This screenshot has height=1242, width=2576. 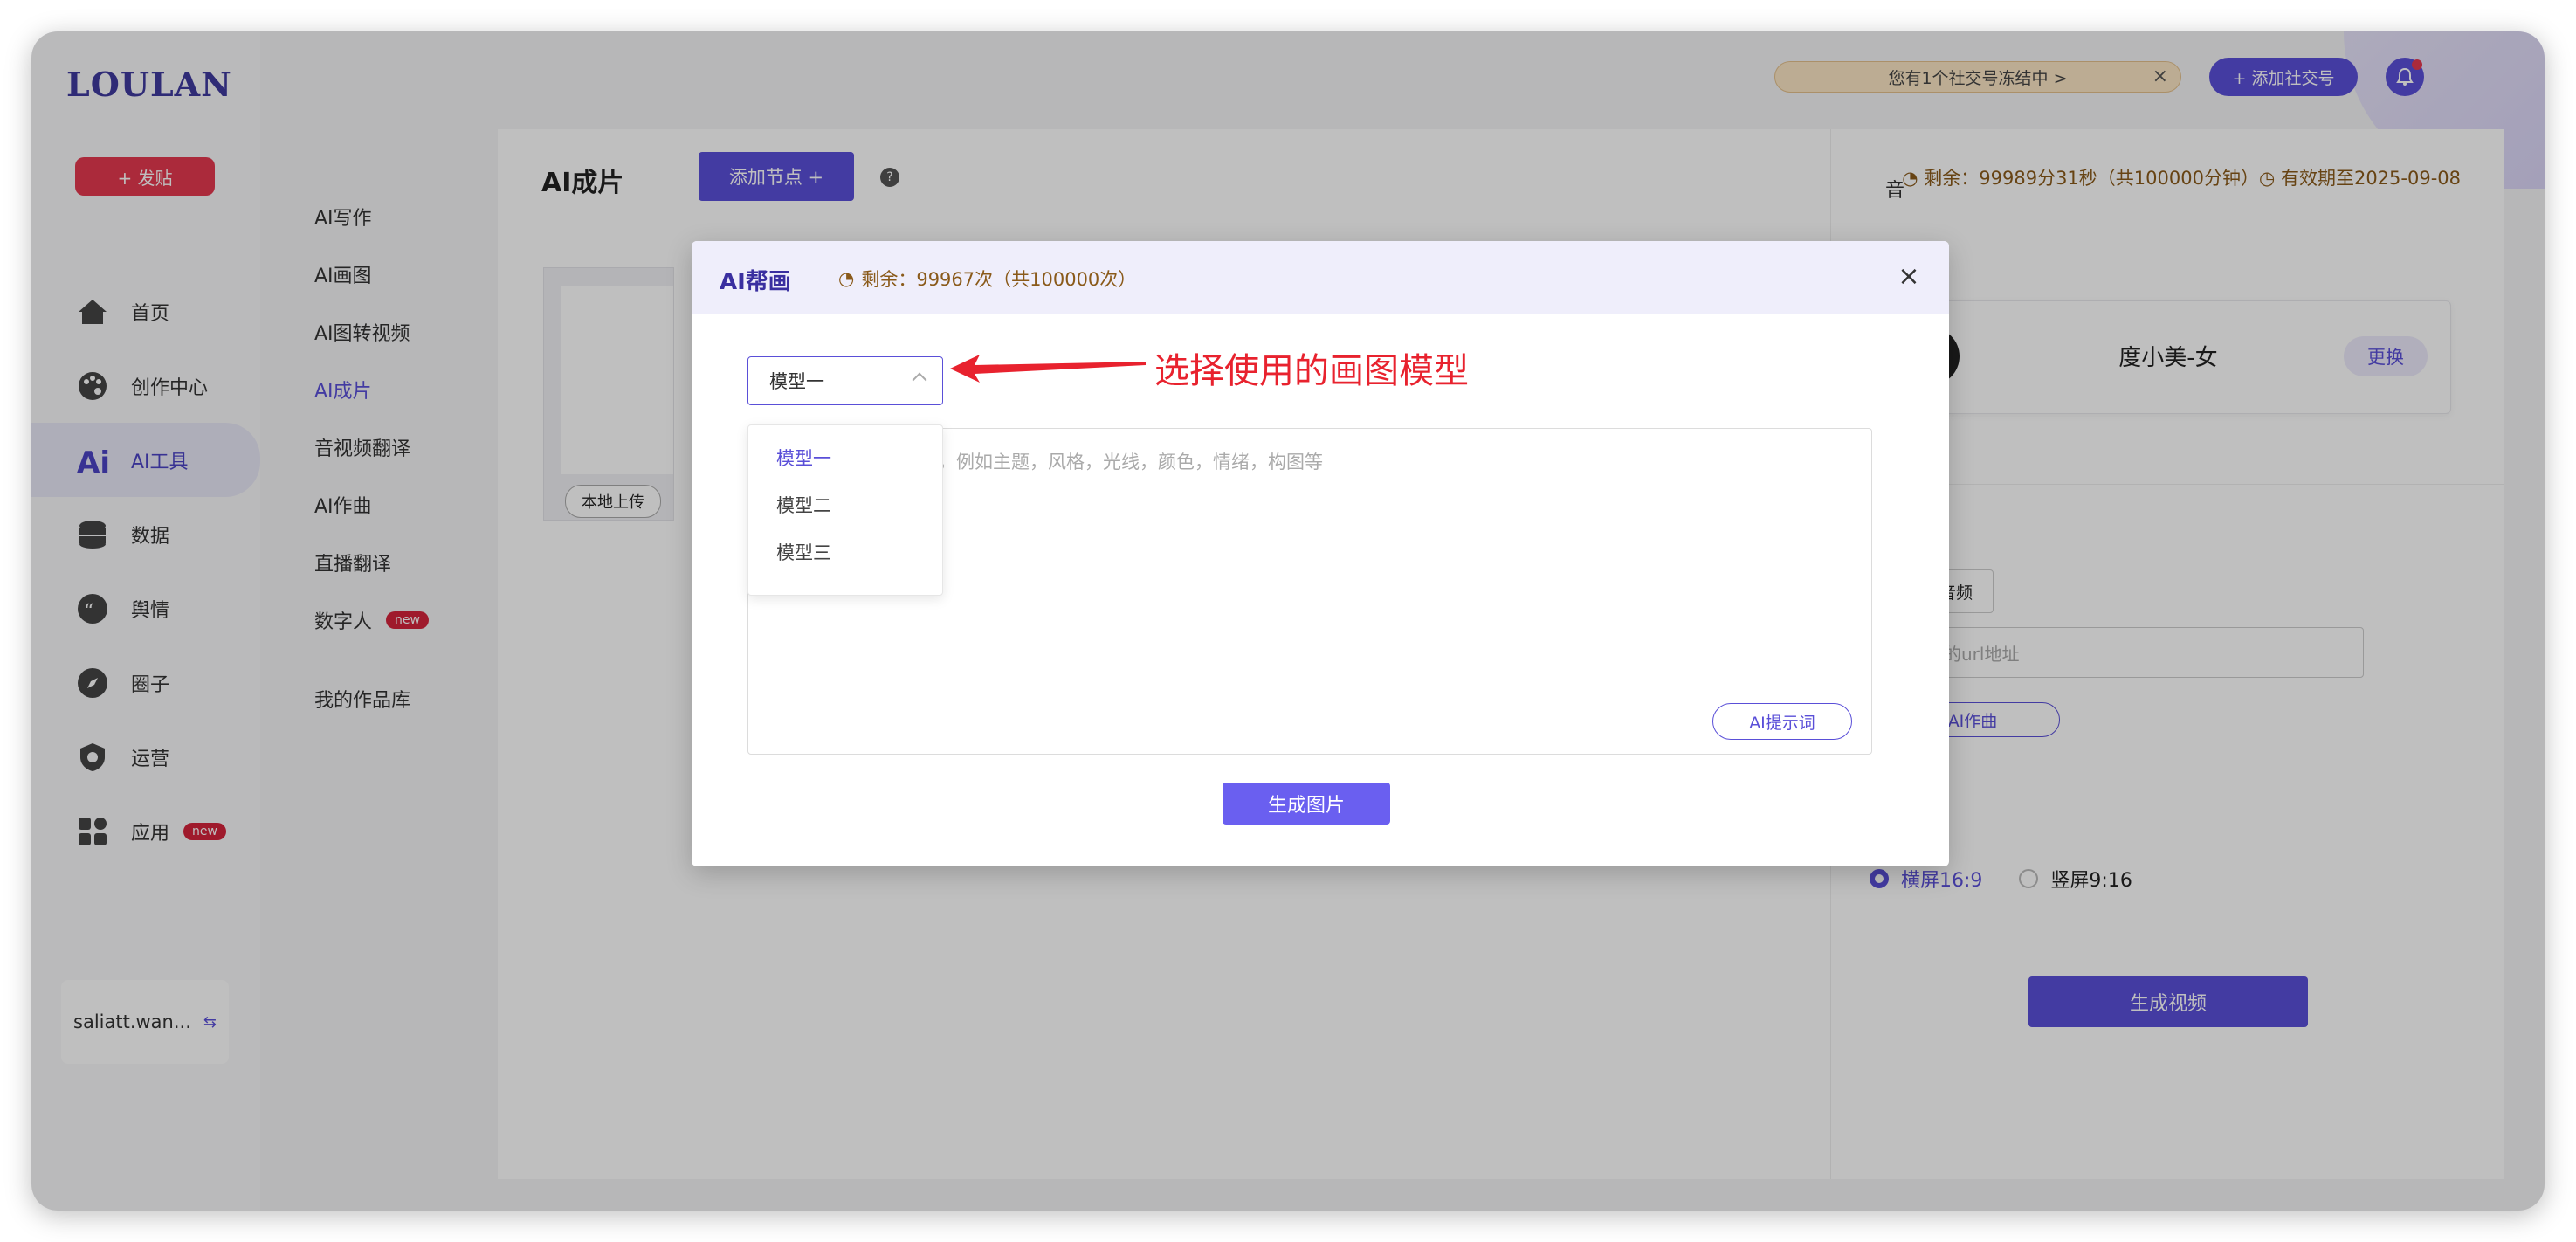 What do you see at coordinates (796, 381) in the screenshot?
I see `model-select-value: 模型一` at bounding box center [796, 381].